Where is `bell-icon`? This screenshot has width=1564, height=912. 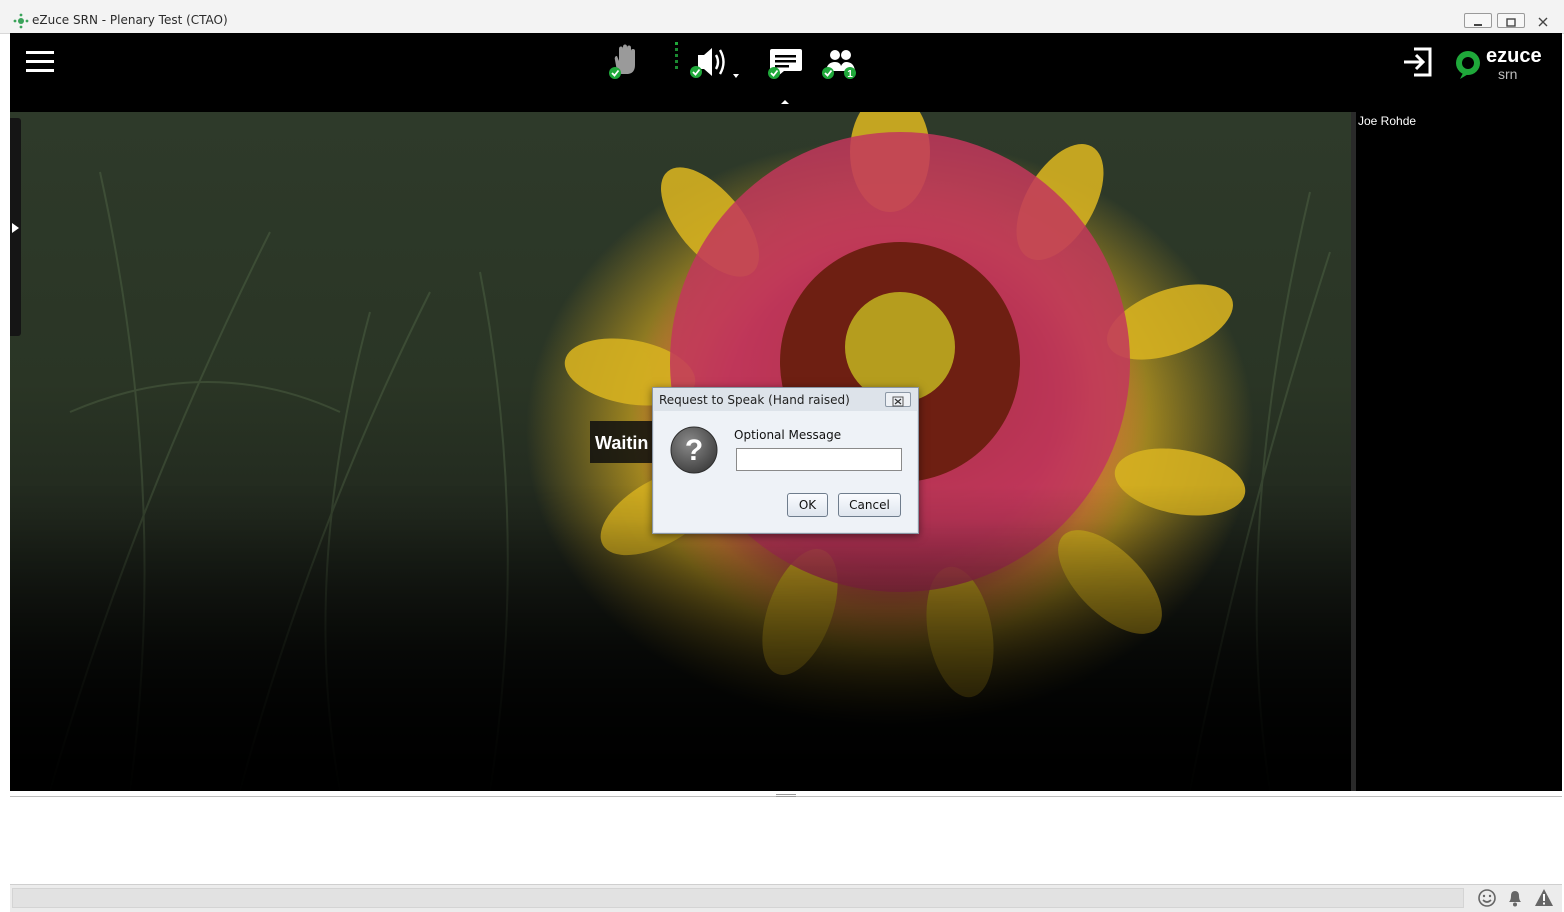 bell-icon is located at coordinates (1515, 897).